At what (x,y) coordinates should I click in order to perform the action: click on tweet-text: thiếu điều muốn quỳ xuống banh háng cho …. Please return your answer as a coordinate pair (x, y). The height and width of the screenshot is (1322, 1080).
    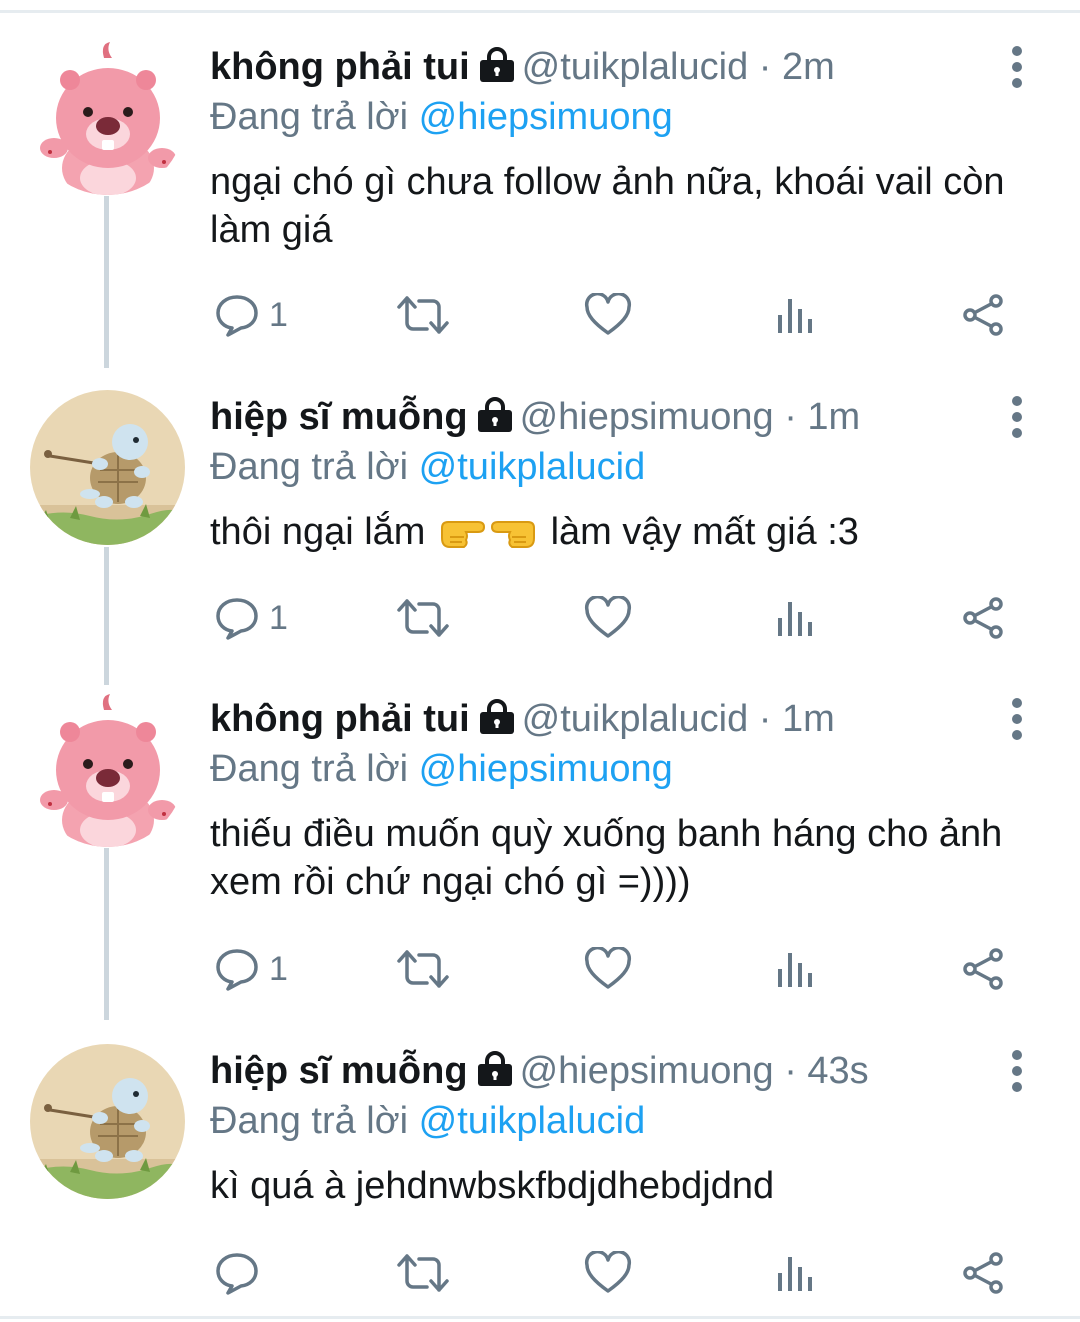
    Looking at the image, I should click on (606, 858).